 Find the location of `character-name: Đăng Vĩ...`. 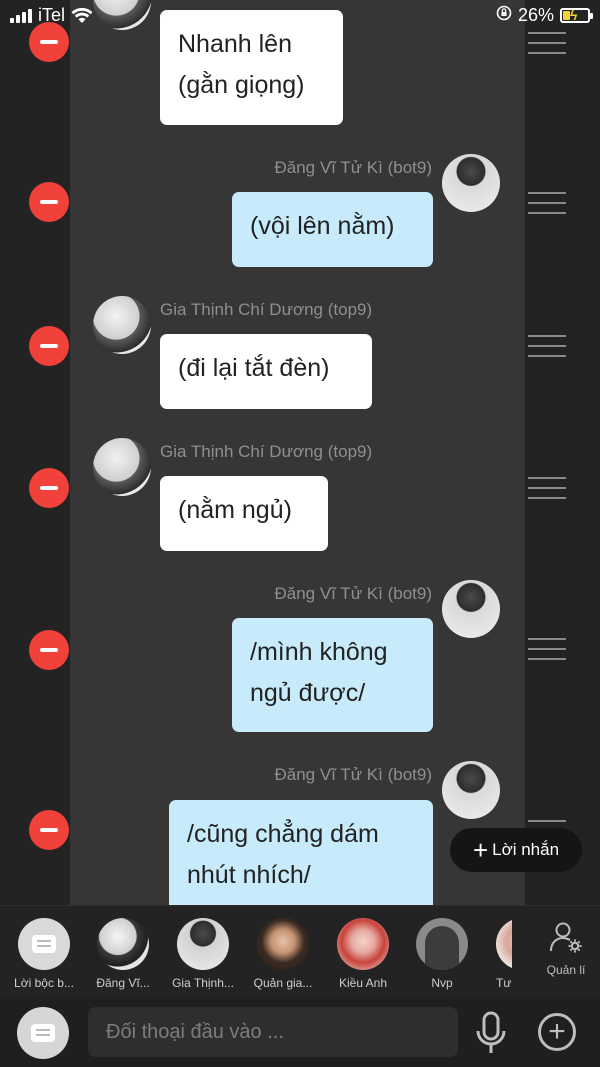

character-name: Đăng Vĩ... is located at coordinates (123, 983).